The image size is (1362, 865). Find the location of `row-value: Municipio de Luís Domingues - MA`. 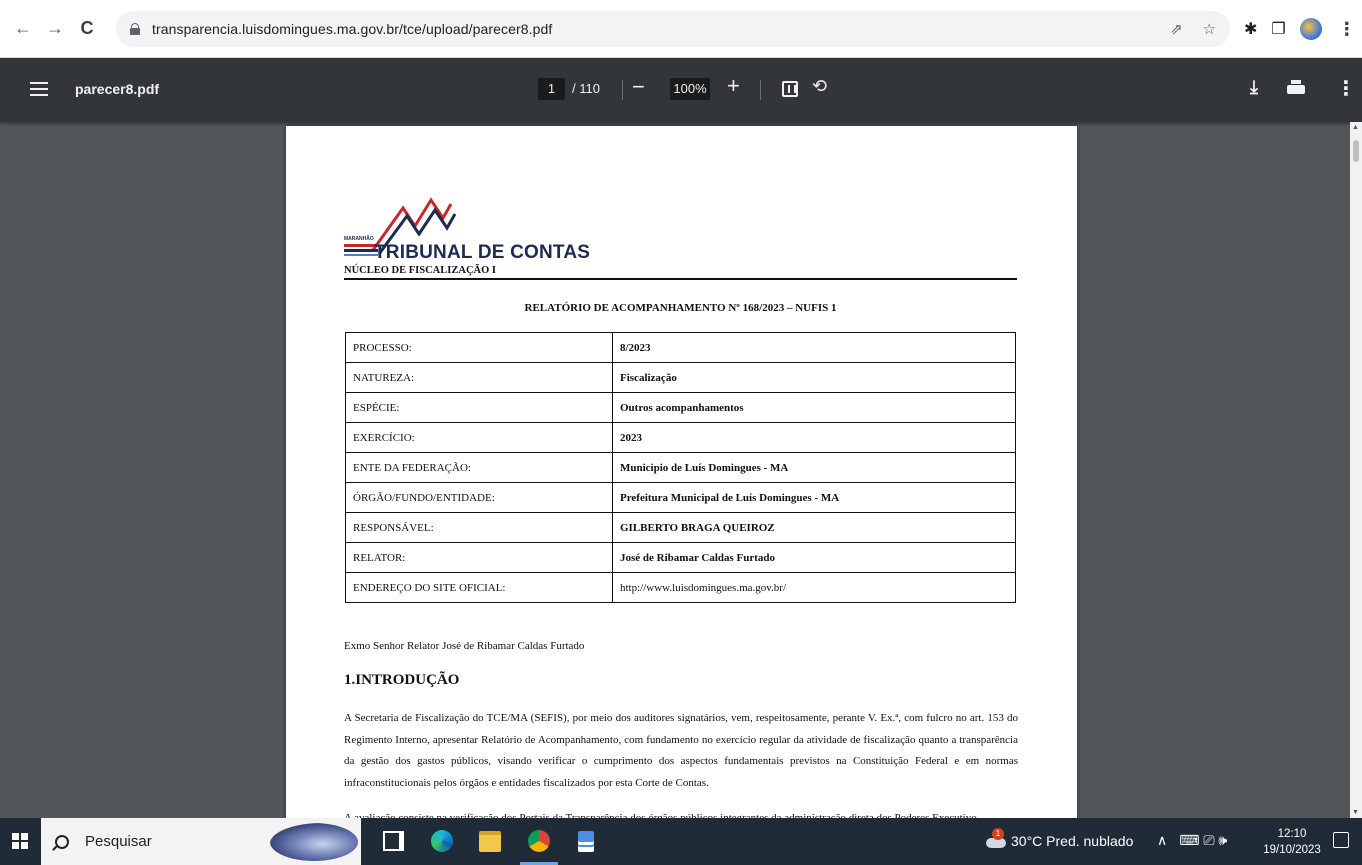

row-value: Municipio de Luís Domingues - MA is located at coordinates (814, 467).